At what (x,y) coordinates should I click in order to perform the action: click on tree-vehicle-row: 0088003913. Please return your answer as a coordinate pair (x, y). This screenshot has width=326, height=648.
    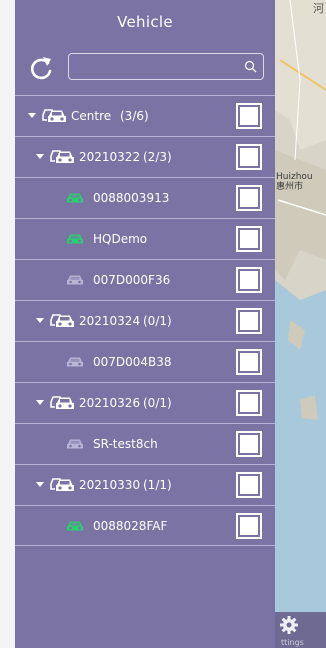
    Looking at the image, I should click on (145, 197).